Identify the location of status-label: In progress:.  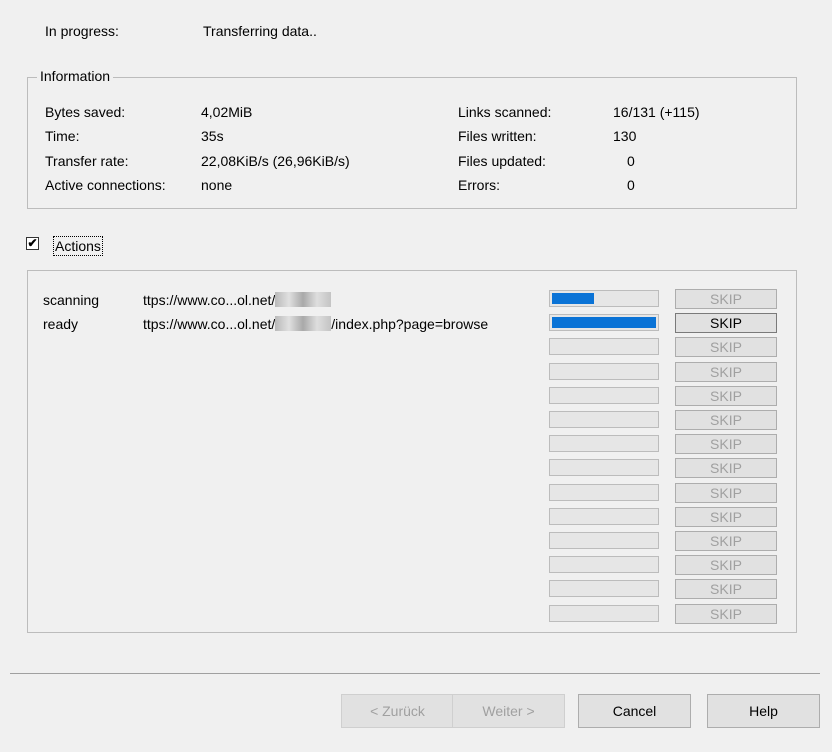
(82, 31).